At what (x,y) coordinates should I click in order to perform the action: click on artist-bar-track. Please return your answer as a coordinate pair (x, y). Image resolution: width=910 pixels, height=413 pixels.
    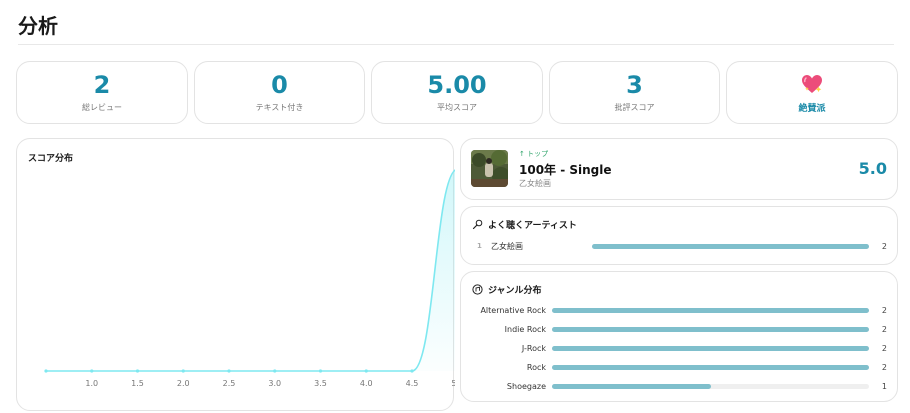
    Looking at the image, I should click on (730, 246).